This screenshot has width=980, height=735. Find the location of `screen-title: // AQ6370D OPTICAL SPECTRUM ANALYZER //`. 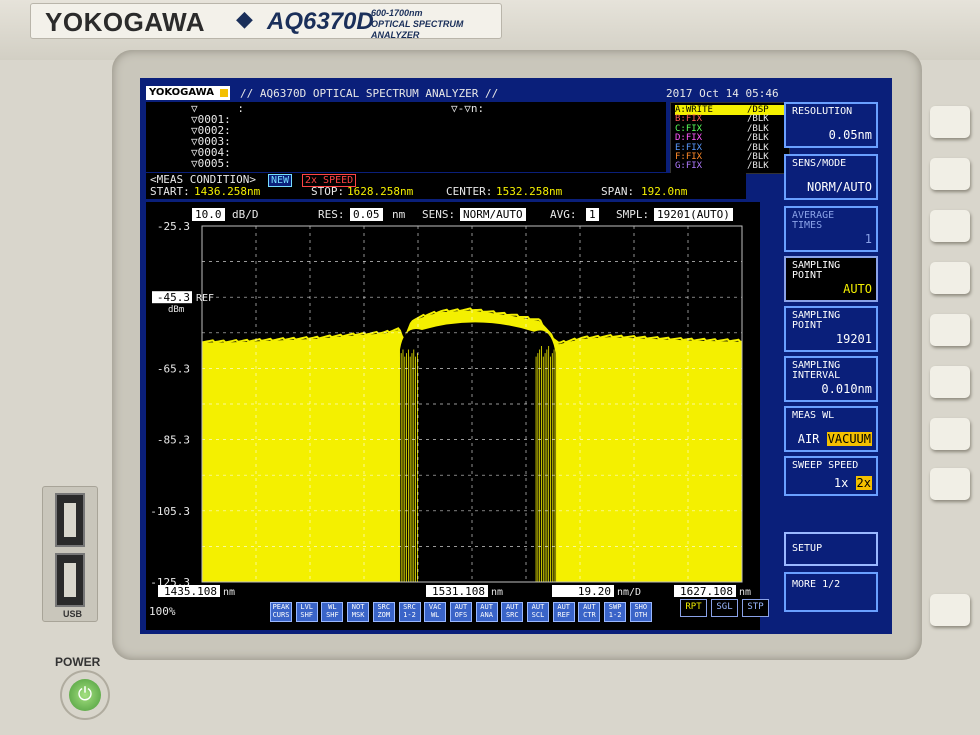

screen-title: // AQ6370D OPTICAL SPECTRUM ANALYZER // is located at coordinates (369, 93).